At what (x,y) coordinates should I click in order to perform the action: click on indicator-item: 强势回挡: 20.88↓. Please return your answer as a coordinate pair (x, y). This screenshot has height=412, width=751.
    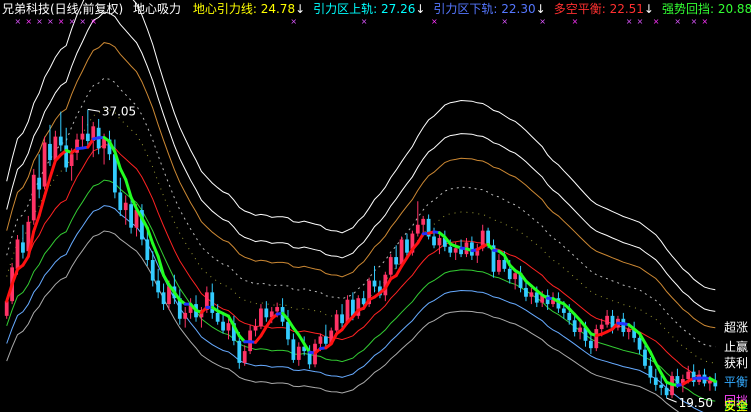
    Looking at the image, I should click on (706, 9).